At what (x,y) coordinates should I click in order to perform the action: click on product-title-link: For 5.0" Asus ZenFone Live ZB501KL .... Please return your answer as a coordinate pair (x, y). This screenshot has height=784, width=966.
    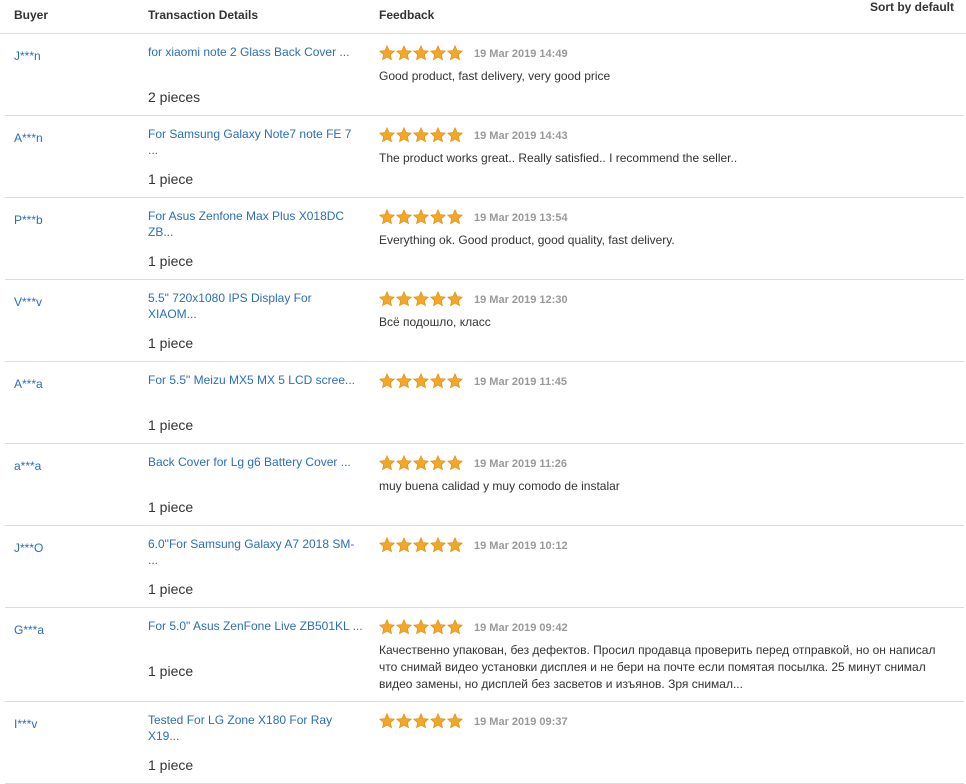
    Looking at the image, I should click on (255, 626).